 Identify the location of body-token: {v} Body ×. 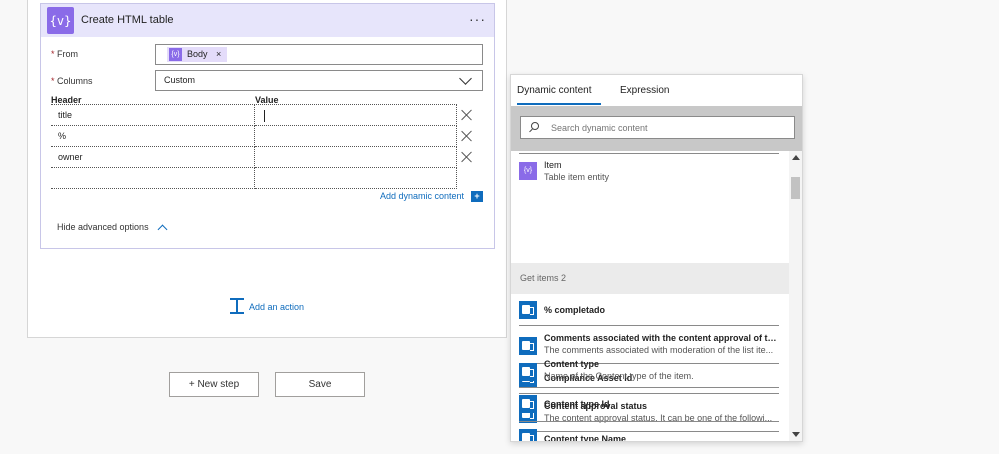
(197, 54).